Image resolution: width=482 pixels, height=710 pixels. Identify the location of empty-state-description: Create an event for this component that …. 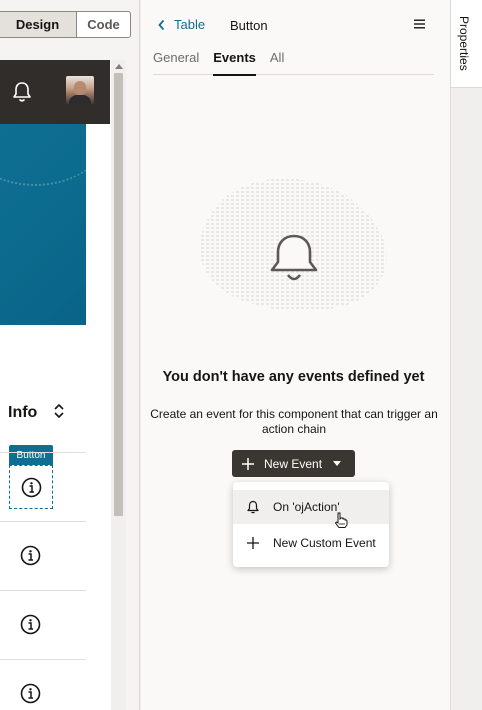
(294, 421).